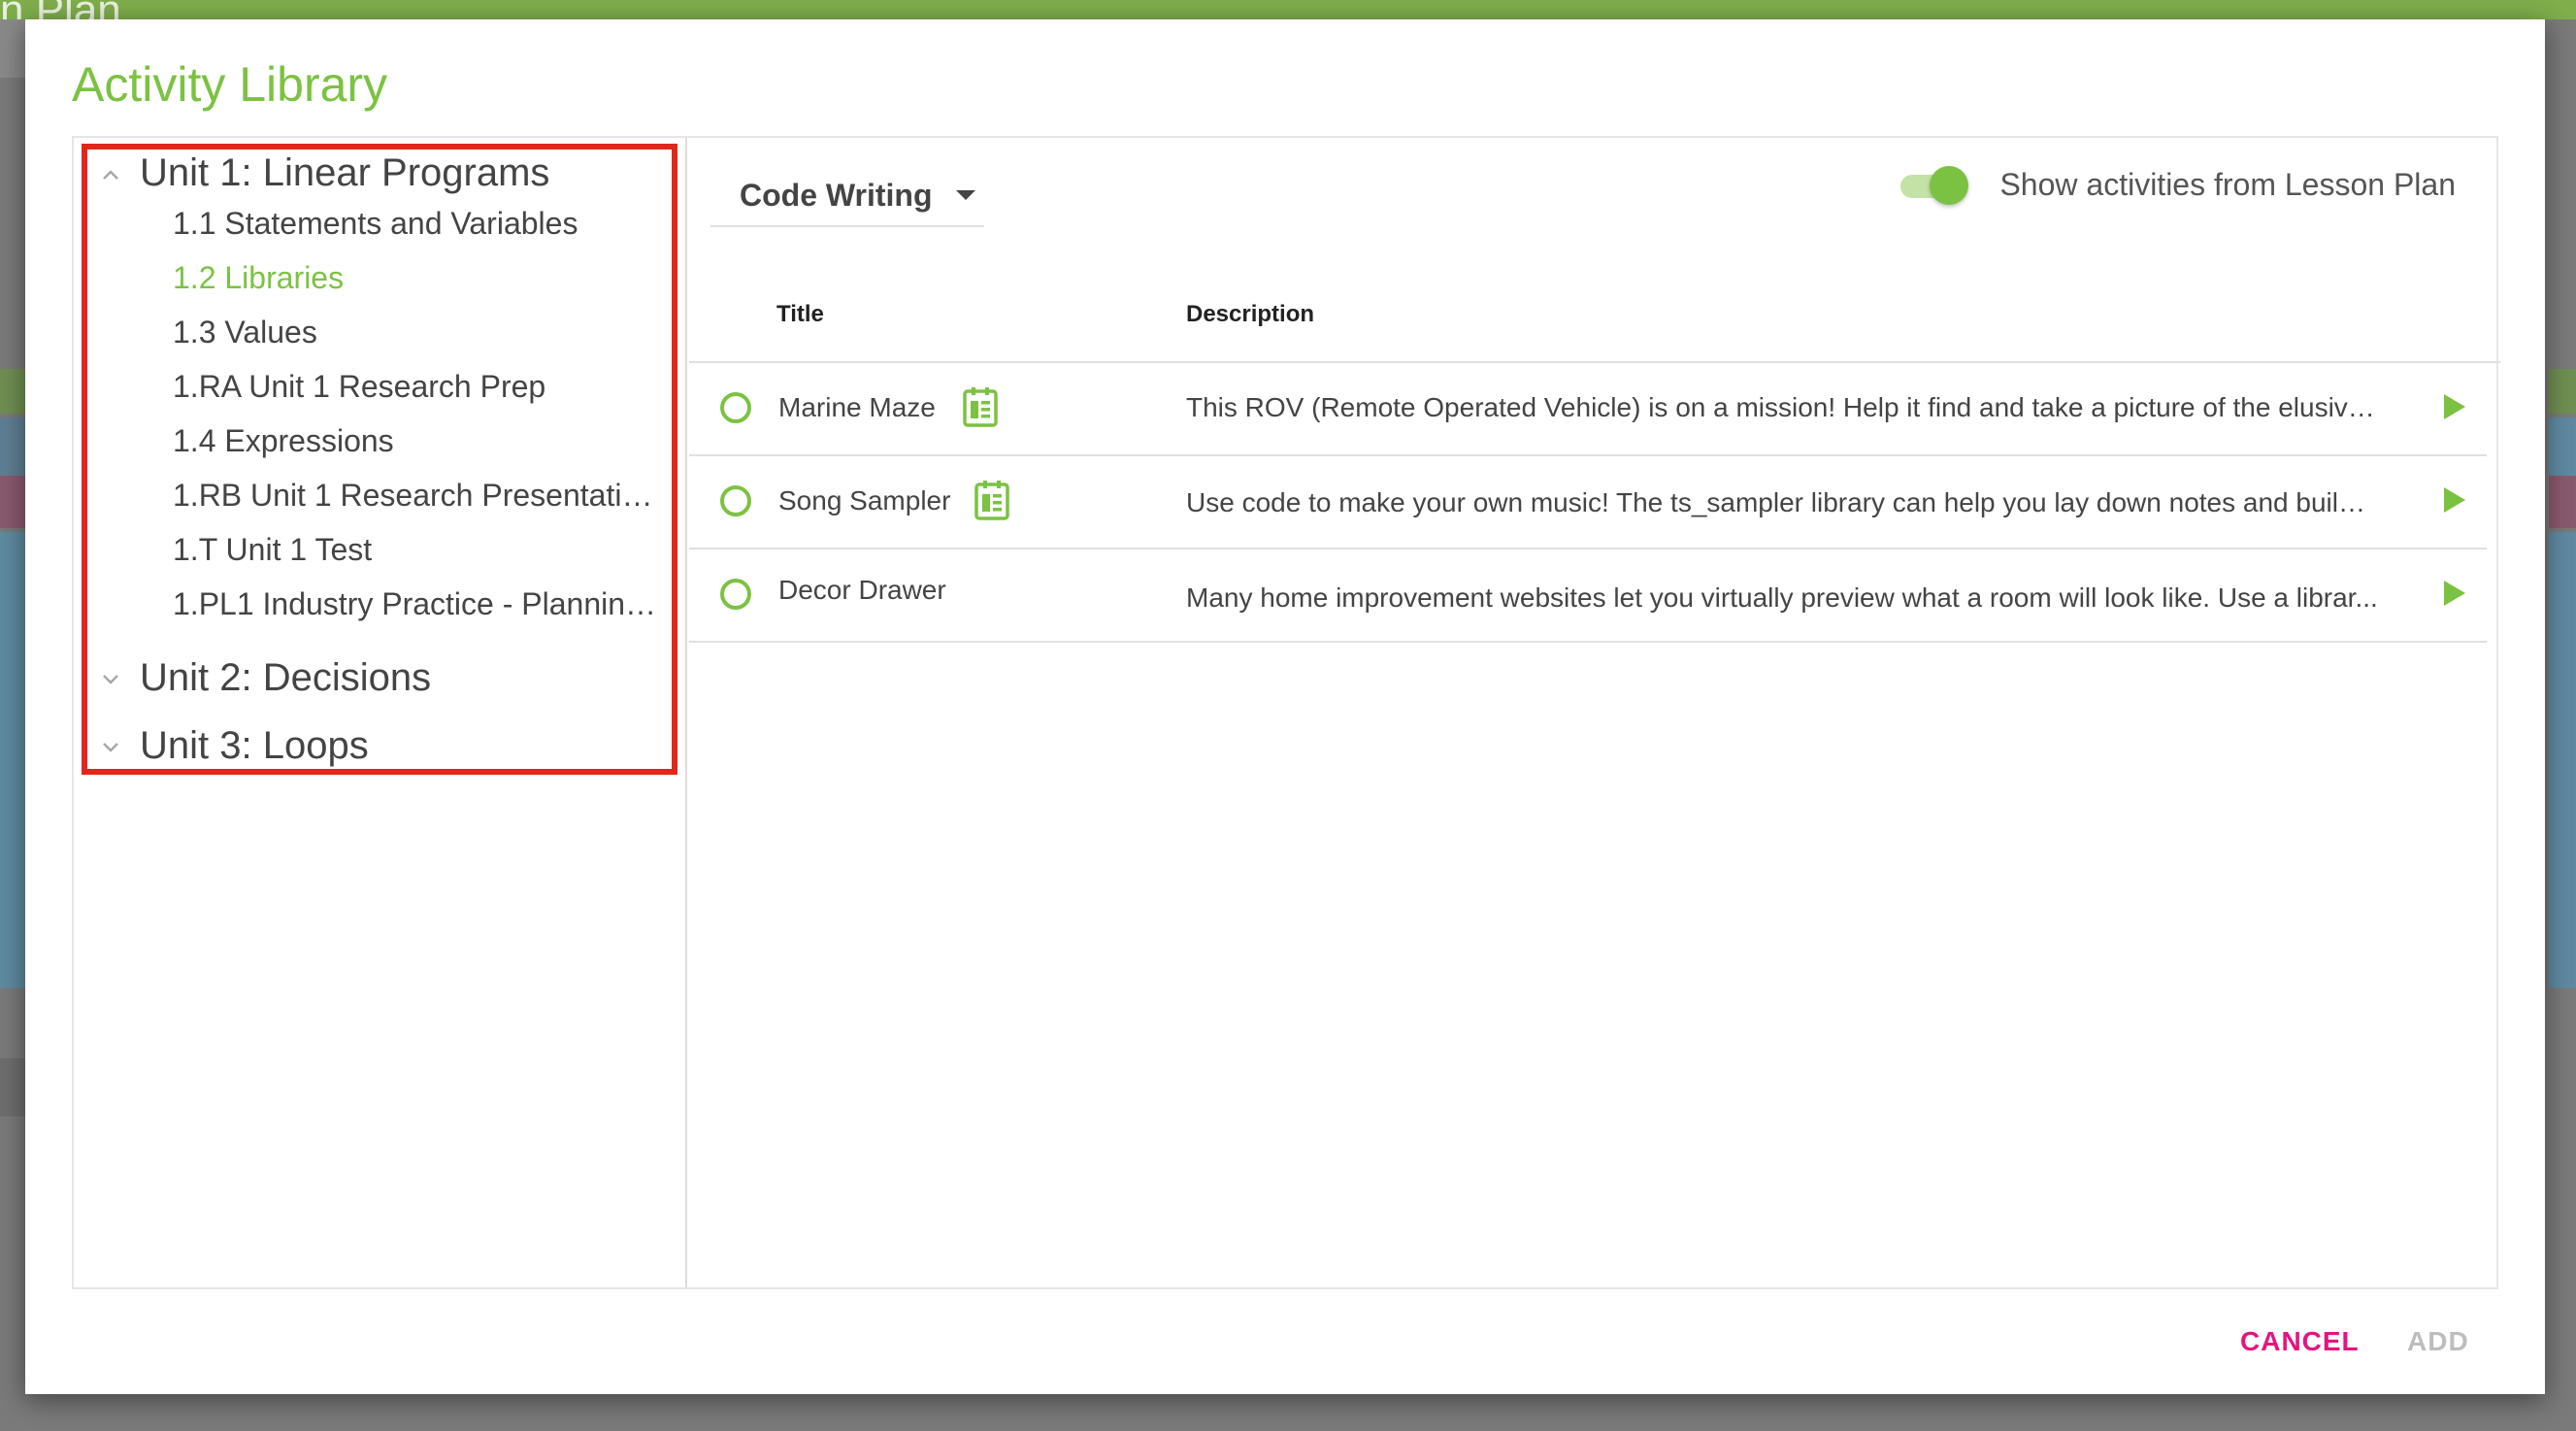  Describe the element at coordinates (865, 500) in the screenshot. I see `activity-title: Song Sampler` at that location.